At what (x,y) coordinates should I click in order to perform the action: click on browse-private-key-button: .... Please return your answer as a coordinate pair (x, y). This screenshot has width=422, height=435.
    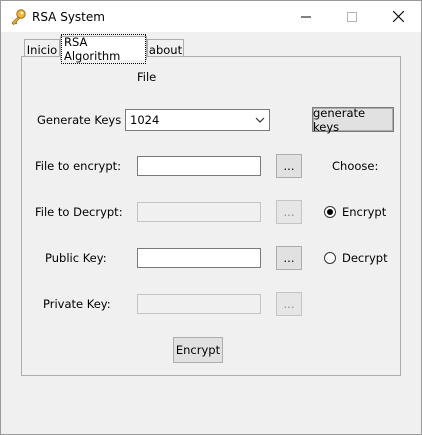
    Looking at the image, I should click on (289, 304).